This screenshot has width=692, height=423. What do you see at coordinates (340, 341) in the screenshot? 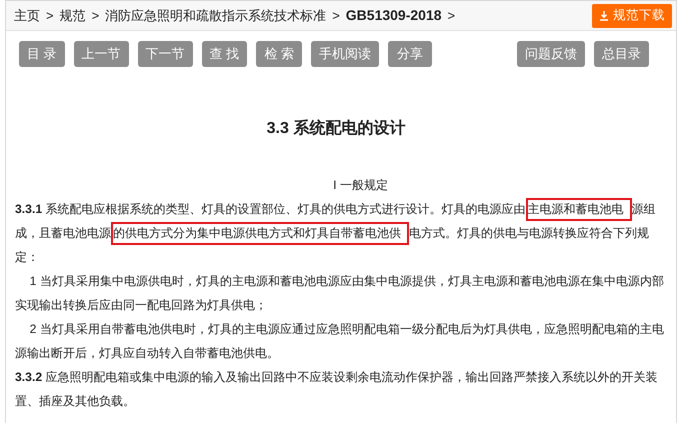
I see `list-item-paragraph: 2 当灯具采用自带蓄电池供电时，灯具的主电源应通过应急照明配电箱一级分配电后为灯具供电，应急照明配电箱的主电源输出断开后，灯具应自动转入自带蓄电池供电。` at bounding box center [340, 341].